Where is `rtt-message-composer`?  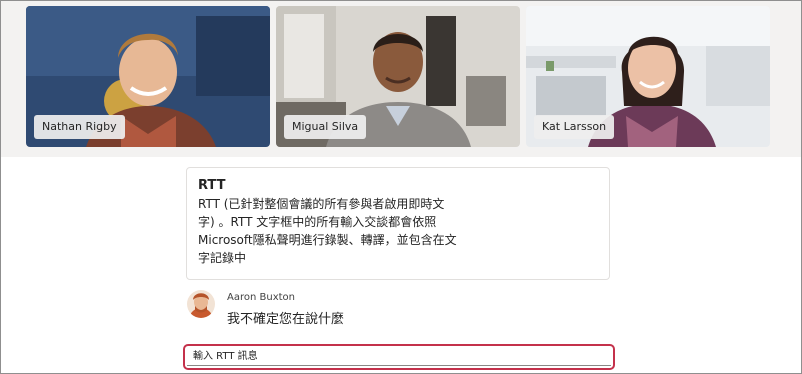 rtt-message-composer is located at coordinates (399, 357).